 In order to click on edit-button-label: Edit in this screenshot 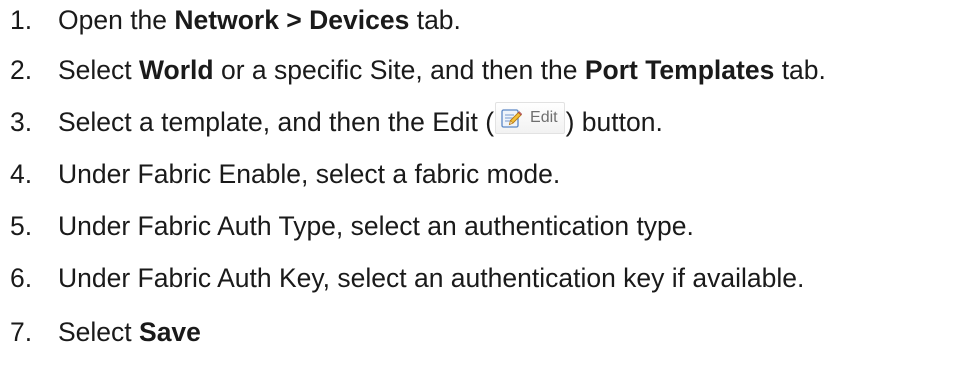, I will do `click(544, 117)`.